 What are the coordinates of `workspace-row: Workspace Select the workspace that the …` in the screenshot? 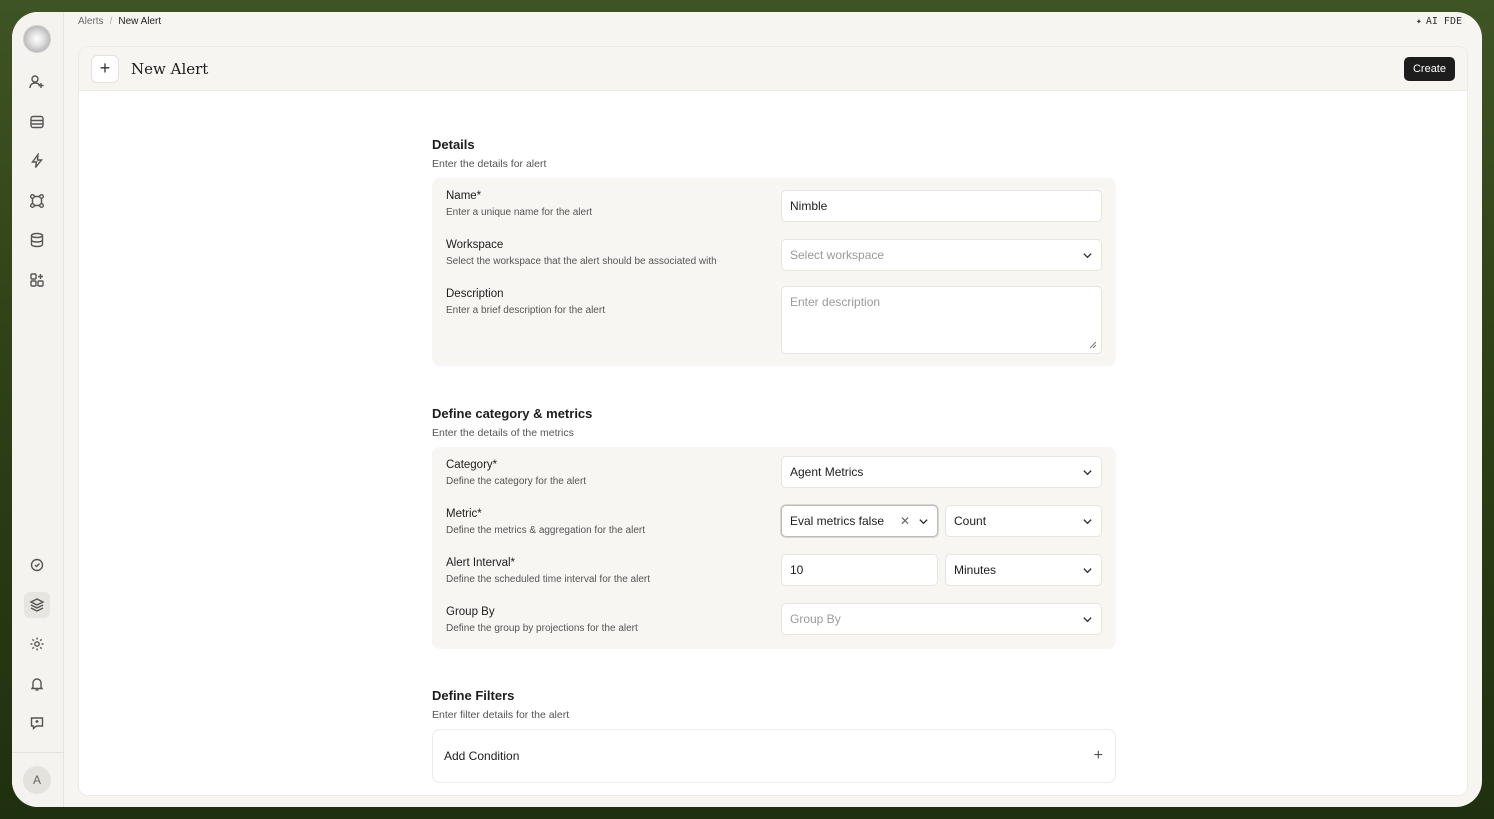 It's located at (774, 263).